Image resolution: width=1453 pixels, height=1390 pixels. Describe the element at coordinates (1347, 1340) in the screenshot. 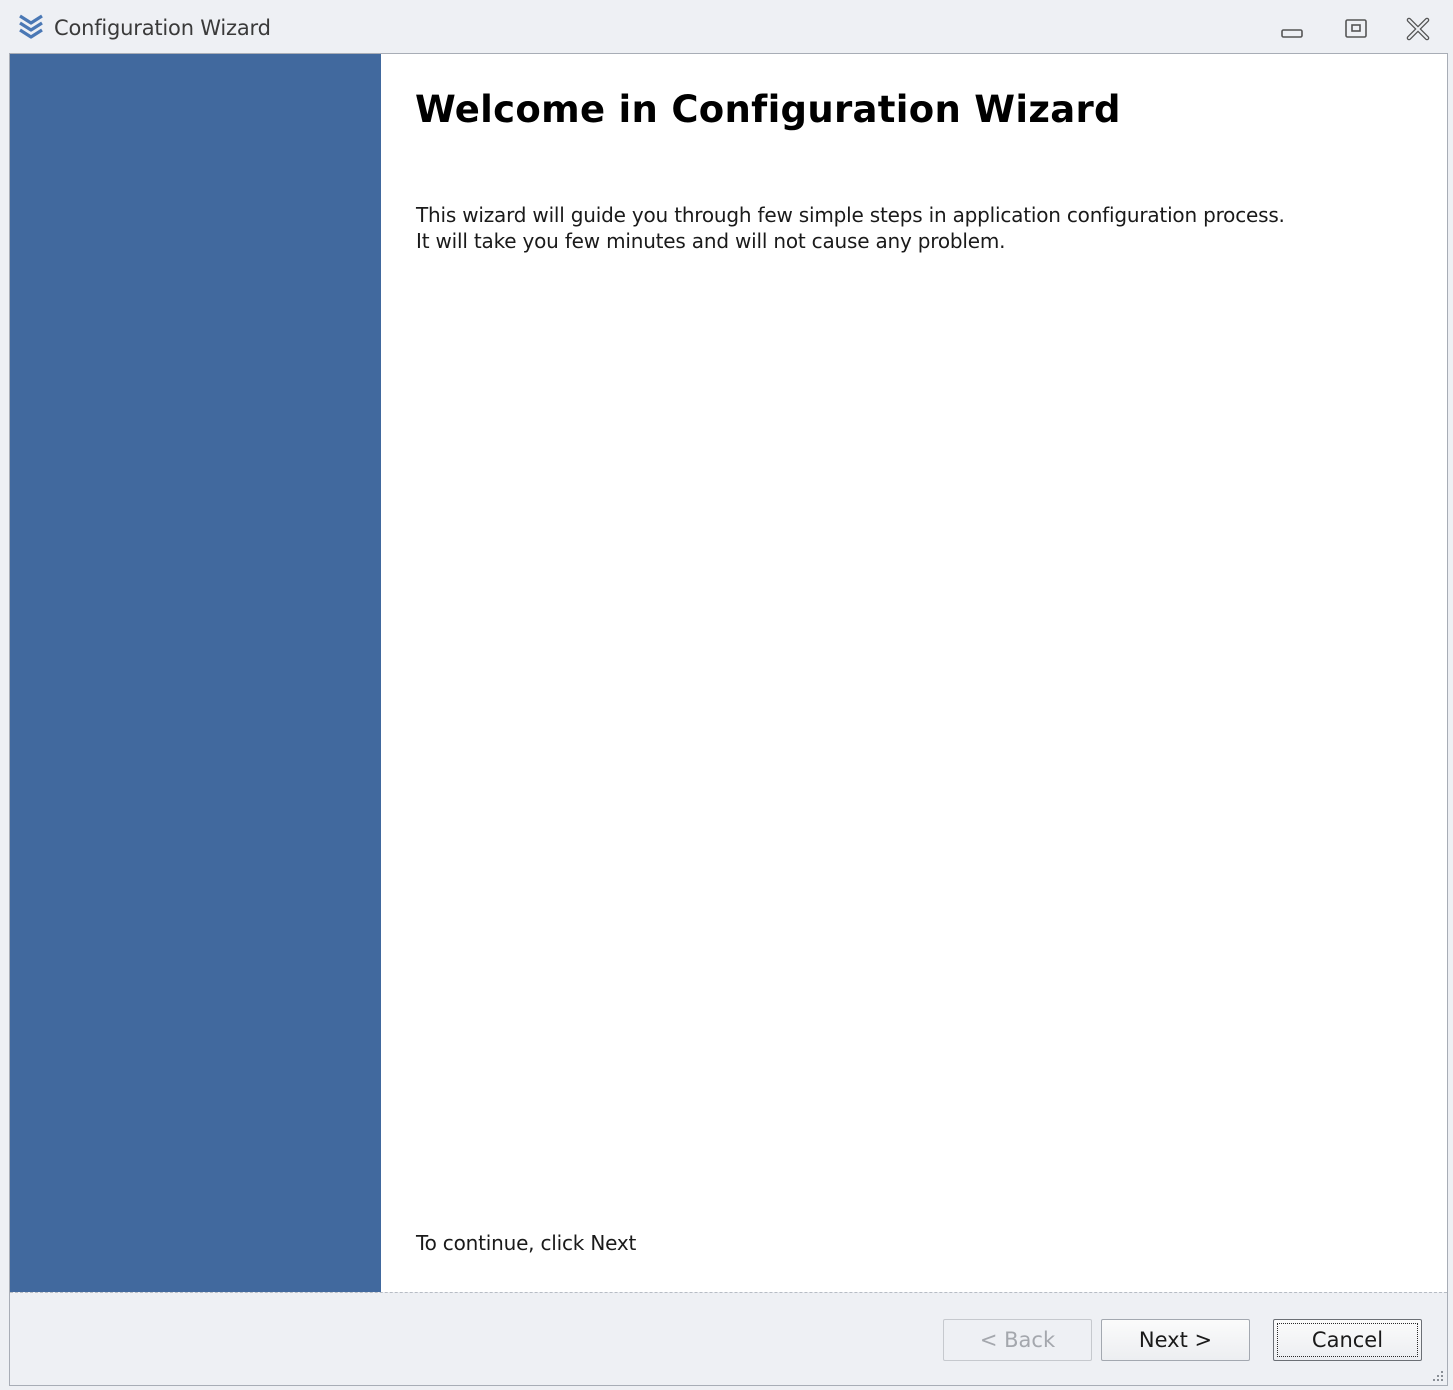

I see `cancel-button: Cancel` at that location.